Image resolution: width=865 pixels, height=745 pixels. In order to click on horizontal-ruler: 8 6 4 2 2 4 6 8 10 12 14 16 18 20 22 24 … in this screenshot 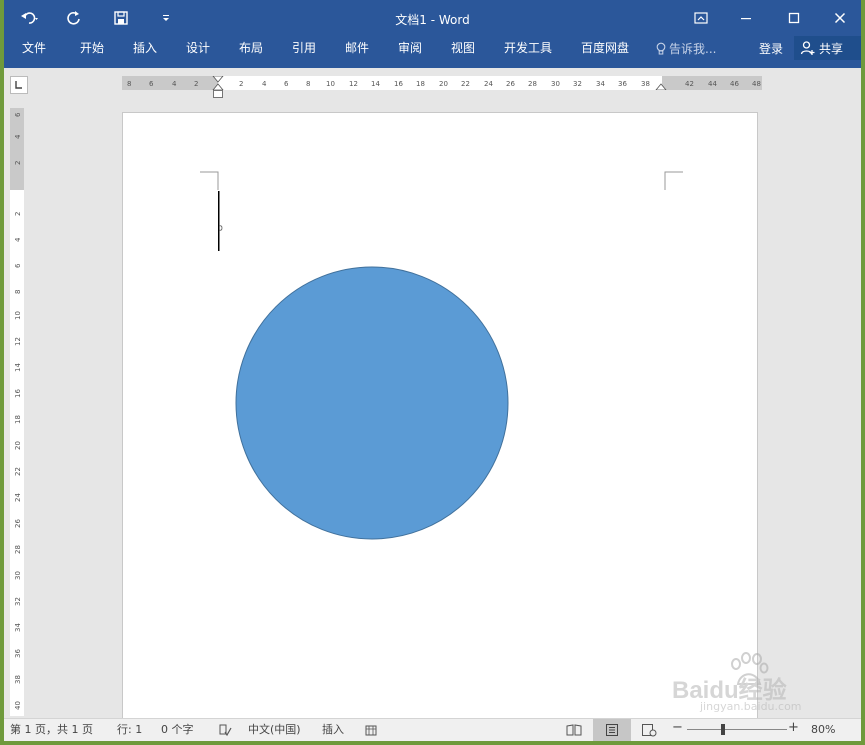, I will do `click(442, 83)`.